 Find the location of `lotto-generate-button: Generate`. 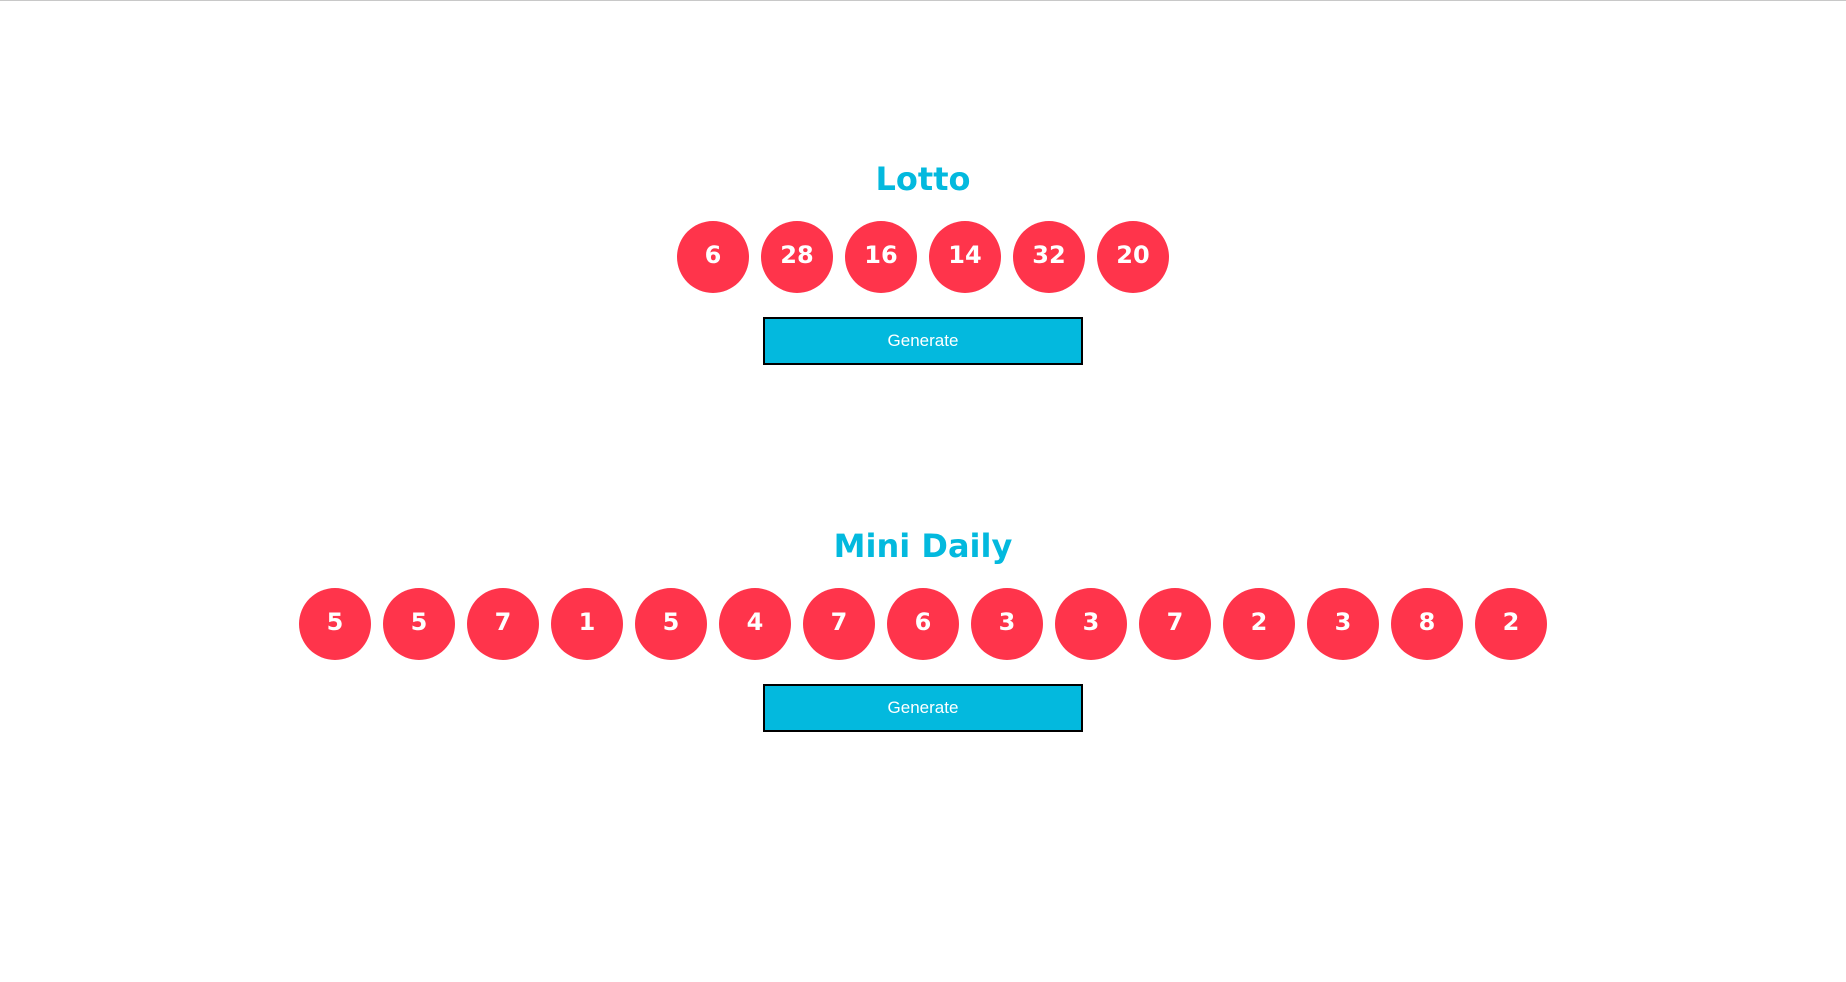

lotto-generate-button: Generate is located at coordinates (923, 341).